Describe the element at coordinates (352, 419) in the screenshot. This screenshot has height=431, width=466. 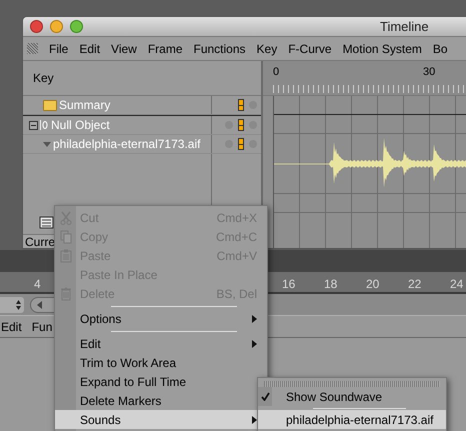
I see `menu-item: philadelphia-eternal7173.aif` at that location.